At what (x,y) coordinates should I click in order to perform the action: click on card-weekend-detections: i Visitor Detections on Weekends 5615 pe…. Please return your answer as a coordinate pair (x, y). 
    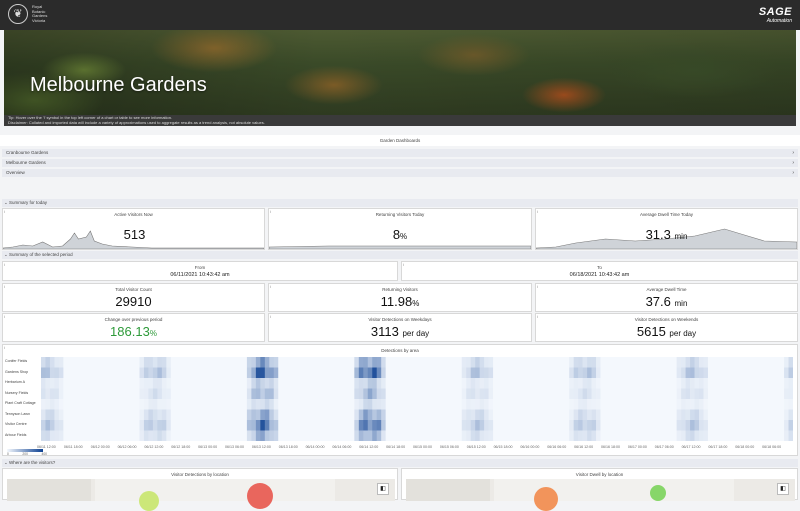
    Looking at the image, I should click on (666, 327).